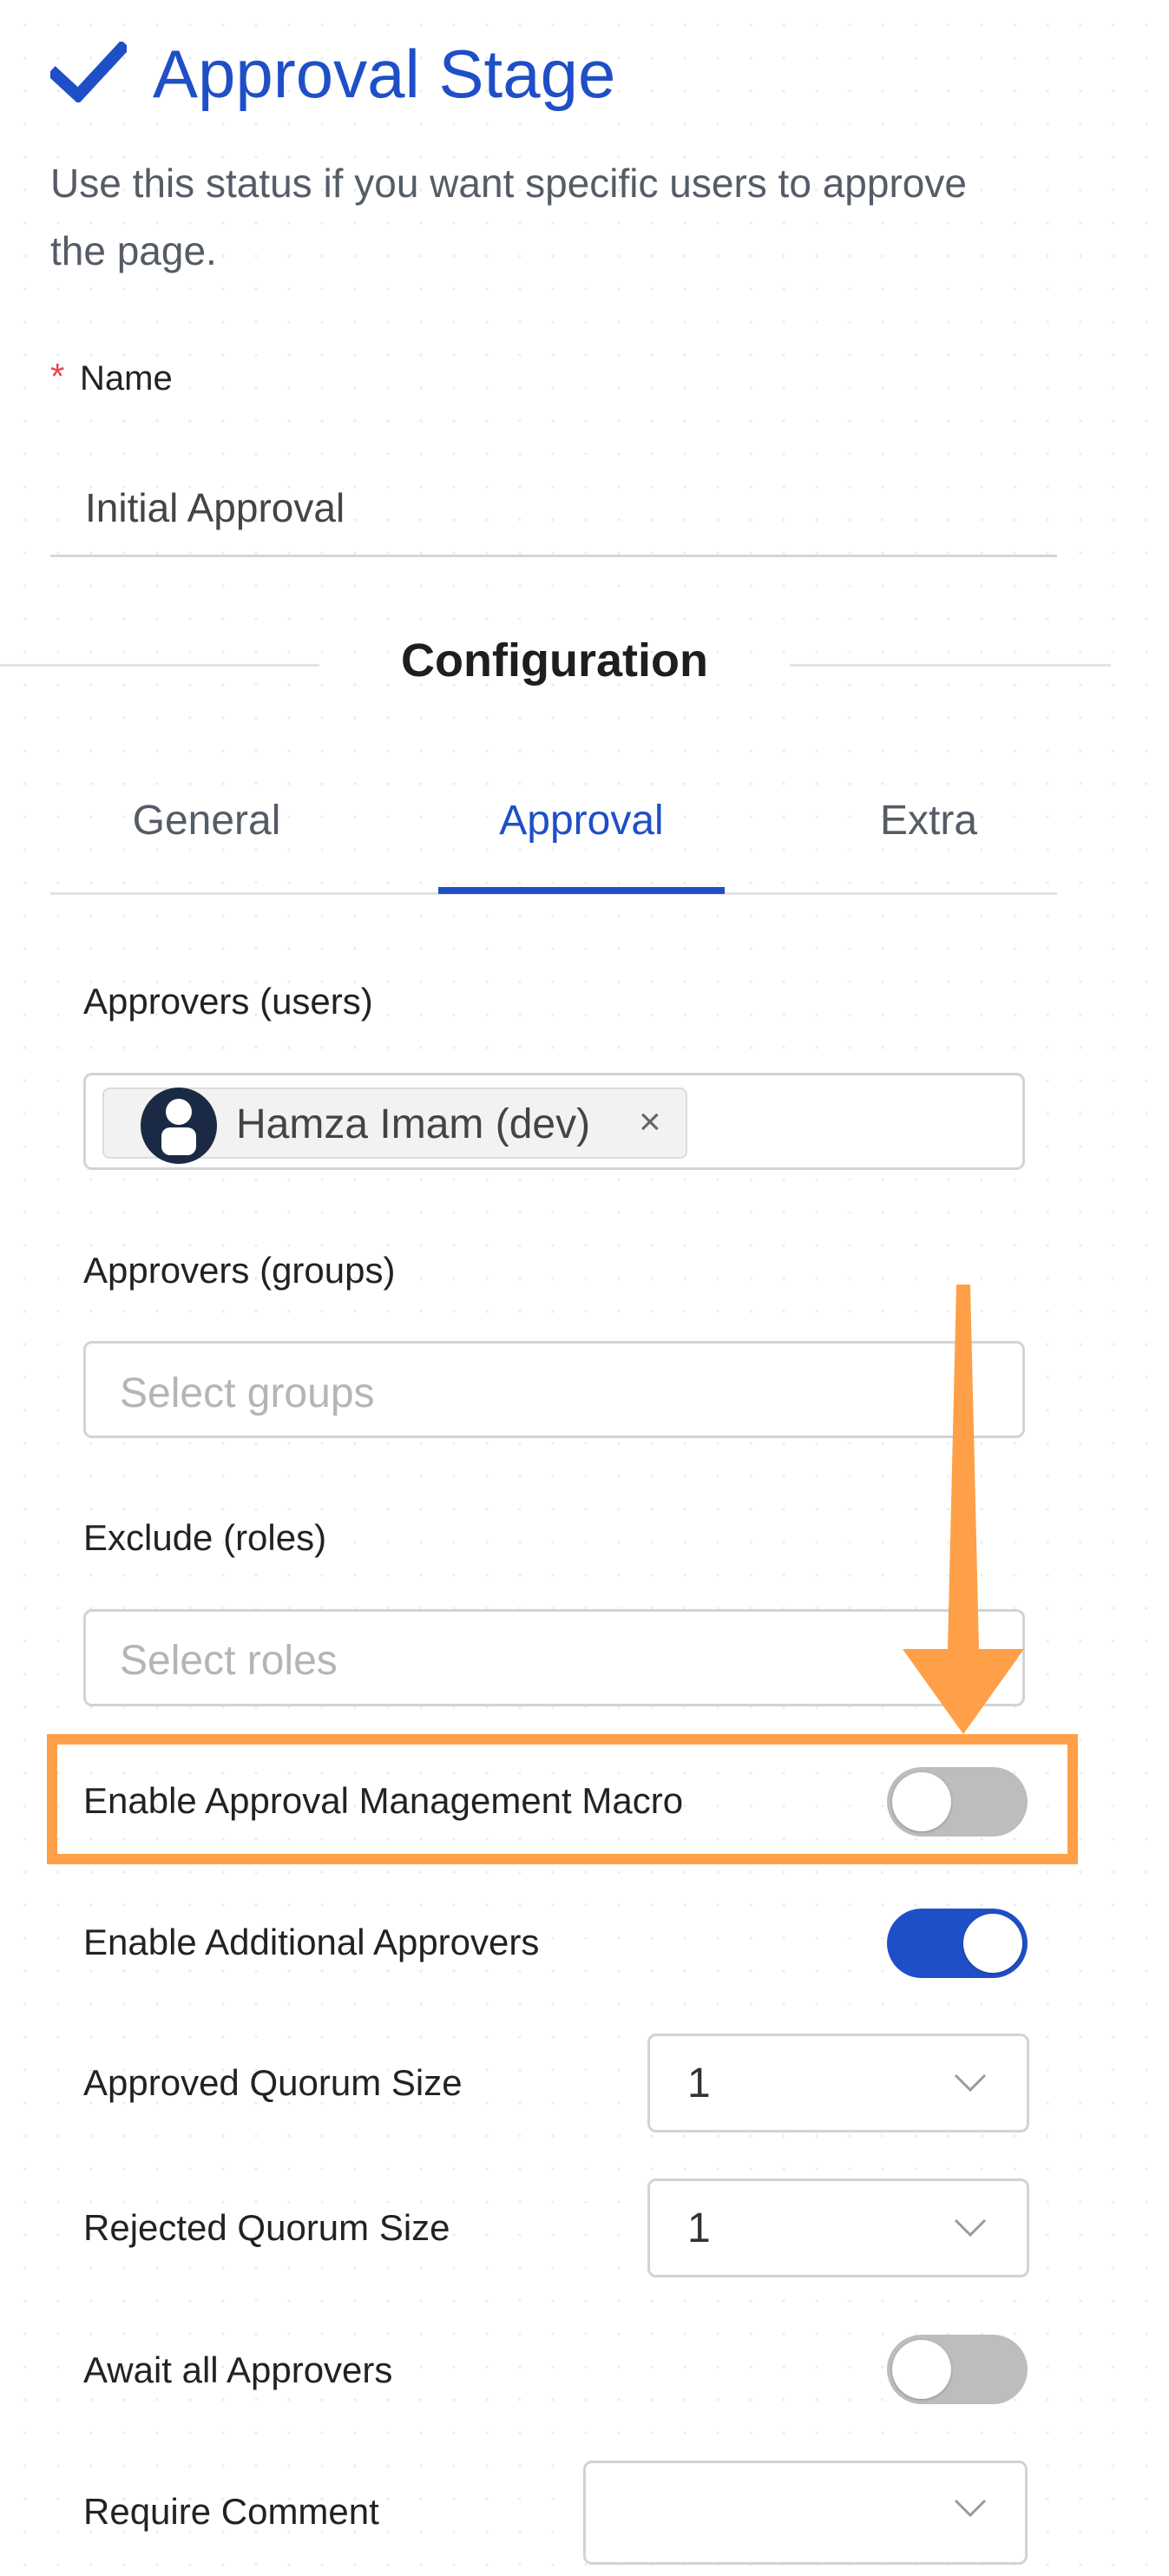  What do you see at coordinates (273, 2082) in the screenshot?
I see `approved-quorum-label: Approved Quorum Size` at bounding box center [273, 2082].